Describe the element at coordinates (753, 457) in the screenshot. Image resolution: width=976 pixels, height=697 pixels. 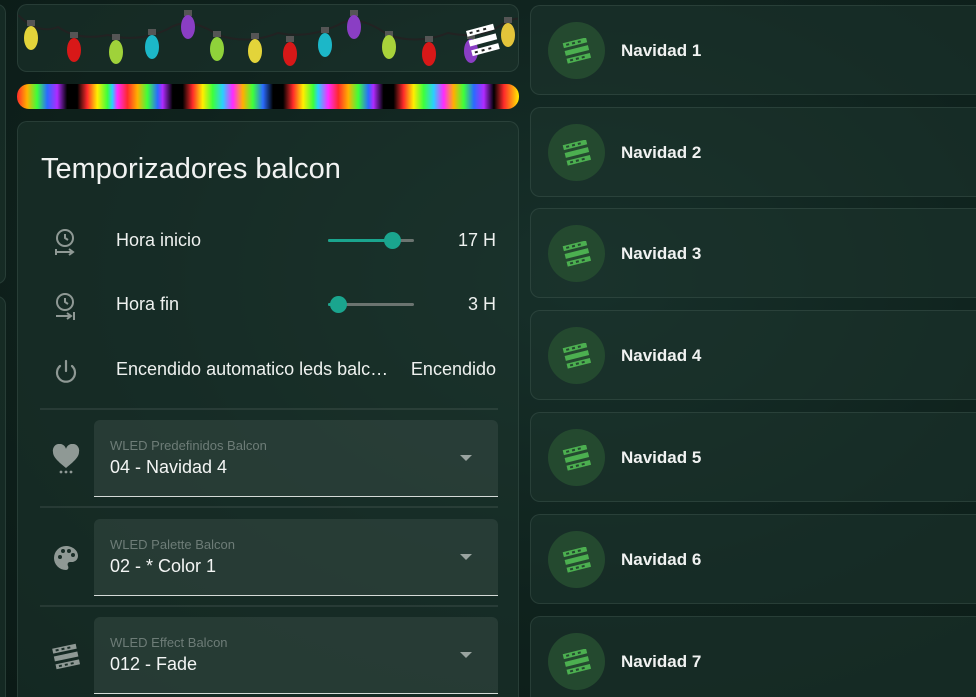
I see `scene-card-5: Navidad 5` at that location.